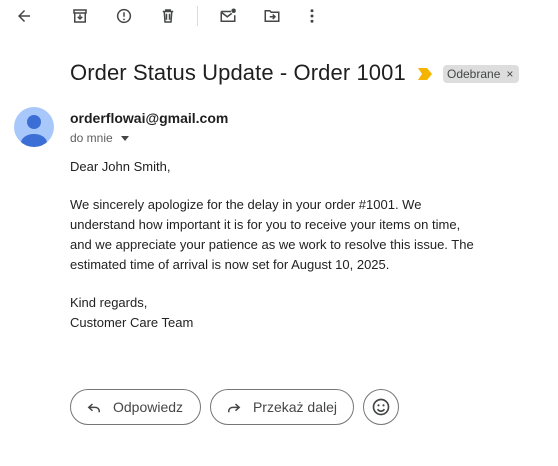  Describe the element at coordinates (124, 138) in the screenshot. I see `chevron-down-icon` at that location.